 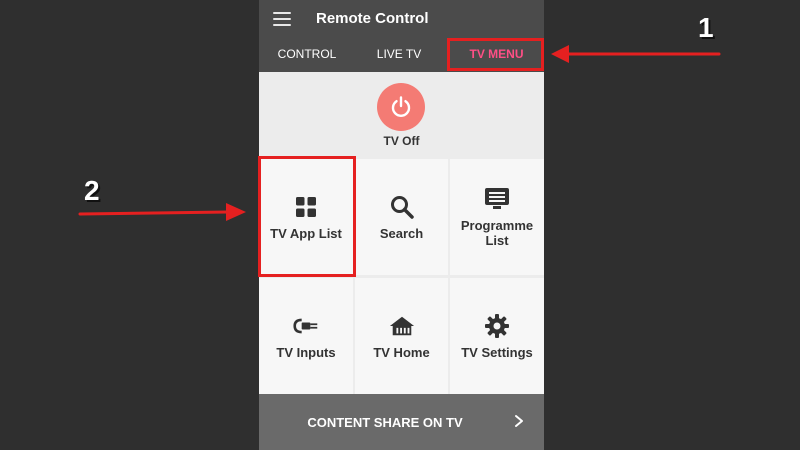 What do you see at coordinates (399, 54) in the screenshot?
I see `tab-live-tv: LIVE TV` at bounding box center [399, 54].